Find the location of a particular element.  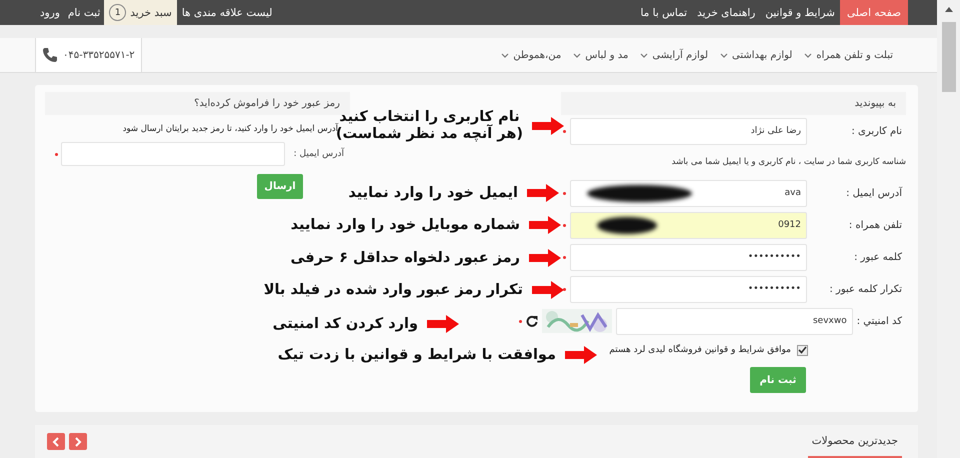

cart-count: 1 is located at coordinates (117, 12).